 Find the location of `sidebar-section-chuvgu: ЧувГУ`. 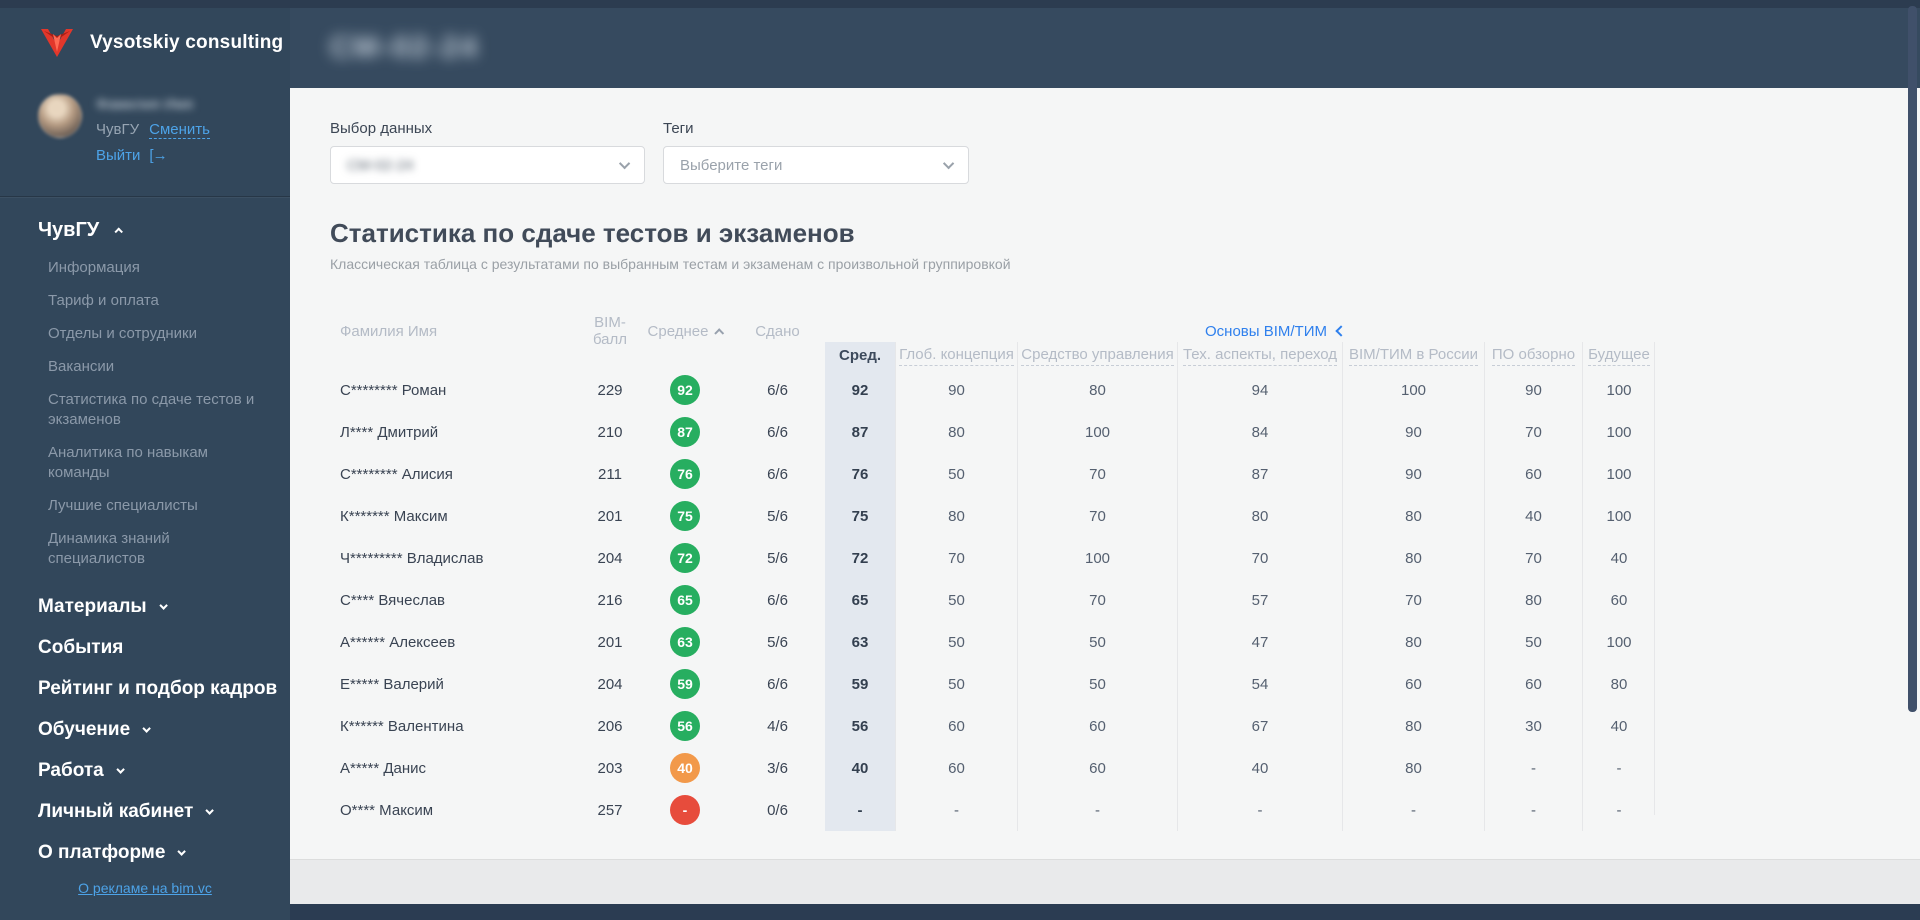

sidebar-section-chuvgu: ЧувГУ is located at coordinates (164, 230).